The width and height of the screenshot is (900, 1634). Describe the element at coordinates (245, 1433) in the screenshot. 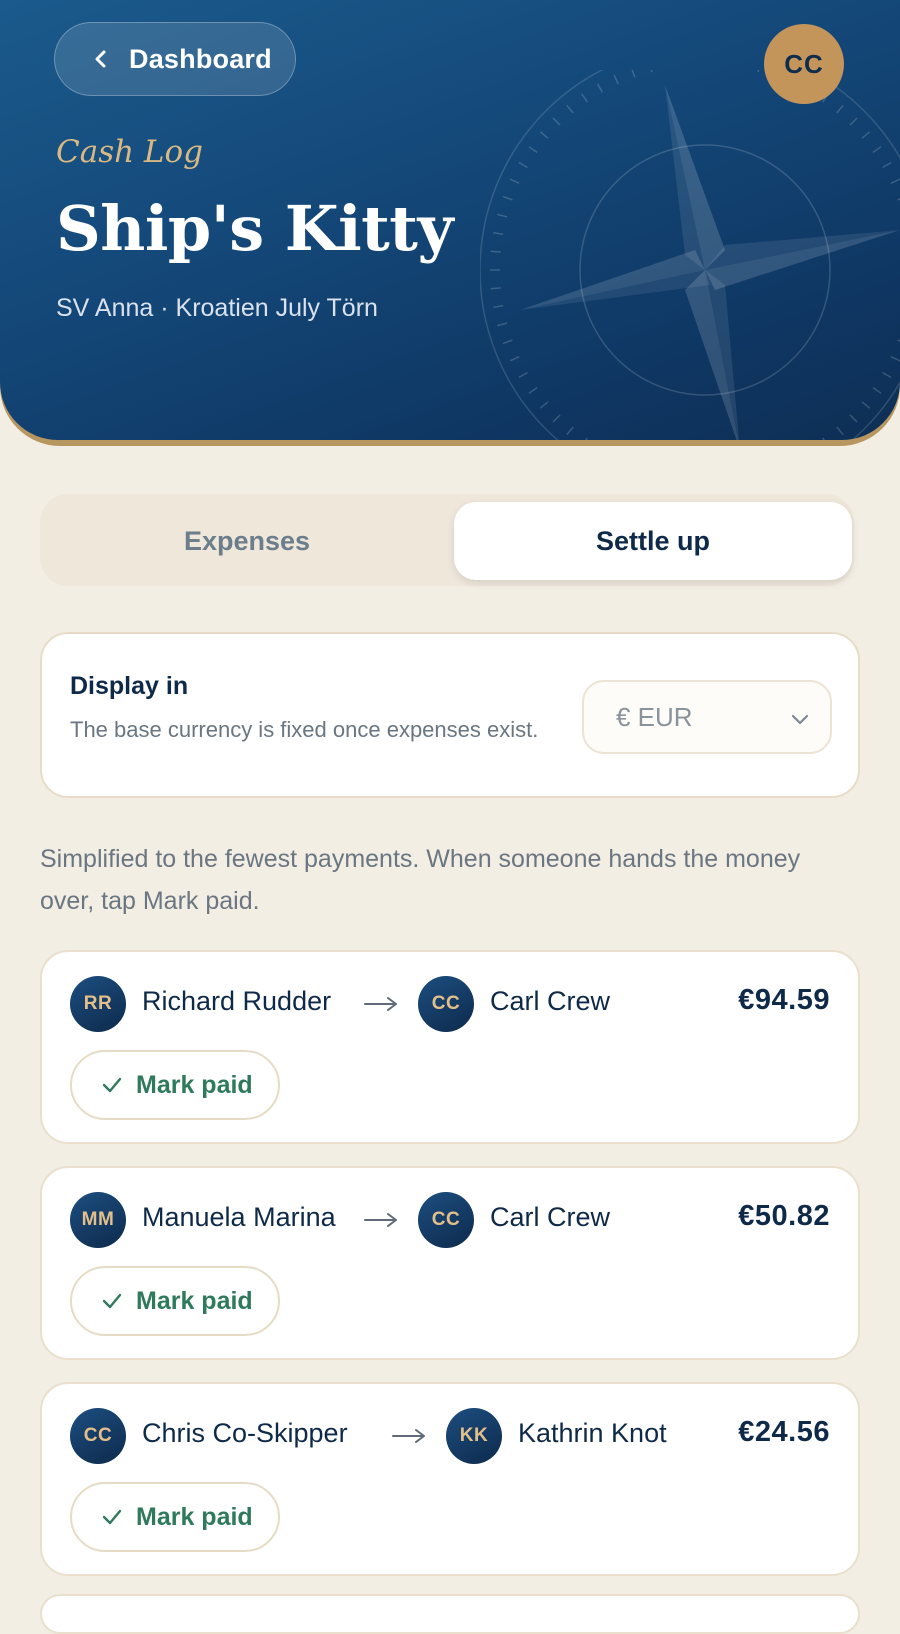

I see `payer-name: Chris Co-Skipper` at that location.